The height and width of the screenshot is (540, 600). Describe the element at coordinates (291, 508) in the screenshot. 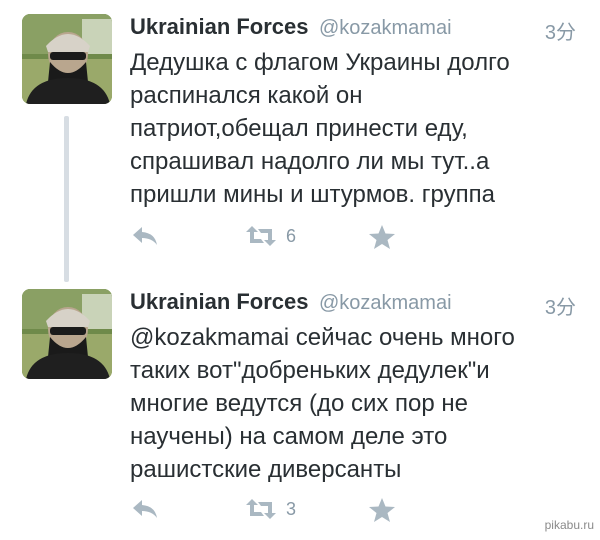

I see `retweet-count: 3` at that location.